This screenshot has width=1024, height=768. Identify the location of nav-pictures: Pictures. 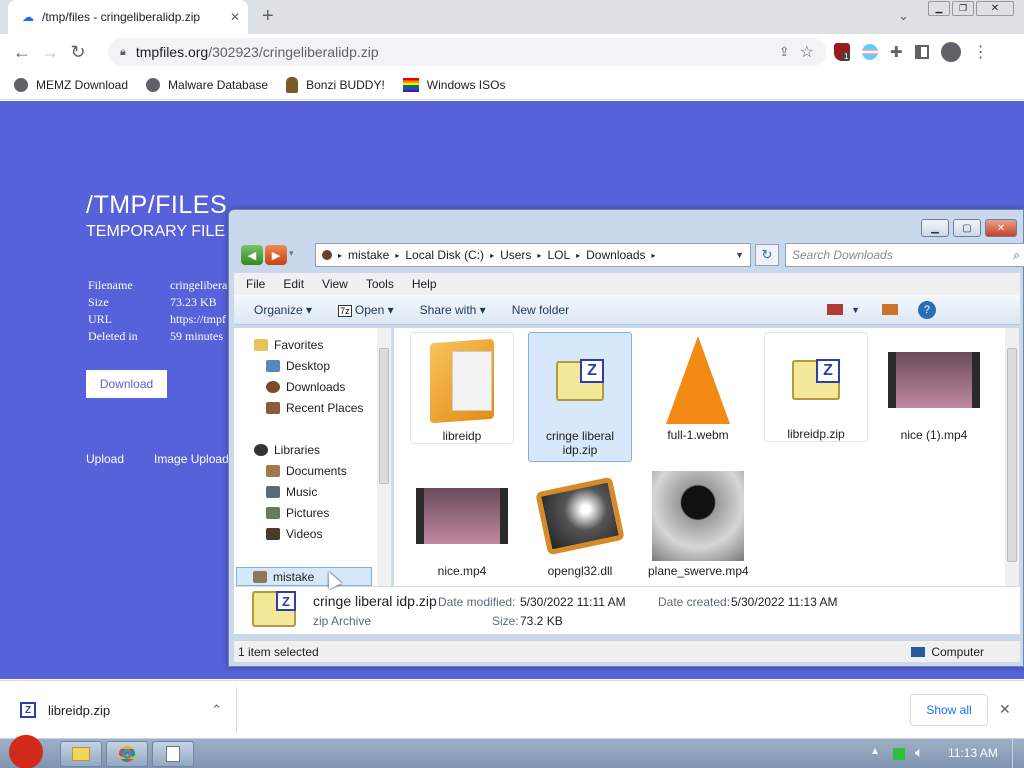
(297, 513).